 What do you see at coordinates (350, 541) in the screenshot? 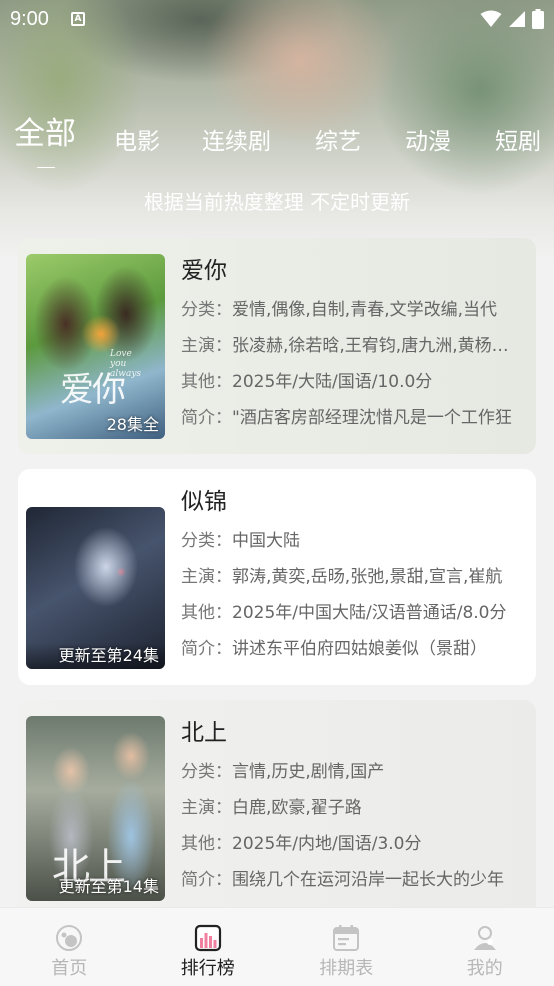
I see `category-row: 分类：中国大陆` at bounding box center [350, 541].